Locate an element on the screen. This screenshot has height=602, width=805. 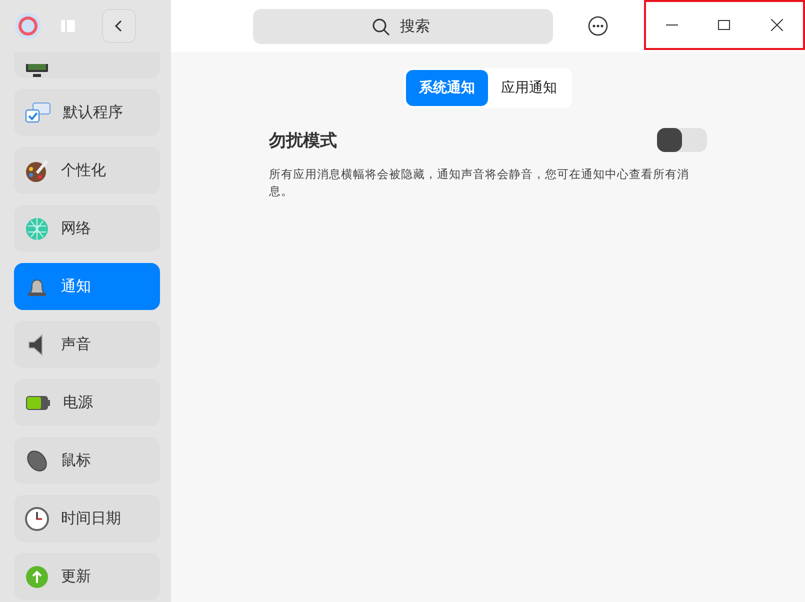
globe-icon is located at coordinates (37, 228).